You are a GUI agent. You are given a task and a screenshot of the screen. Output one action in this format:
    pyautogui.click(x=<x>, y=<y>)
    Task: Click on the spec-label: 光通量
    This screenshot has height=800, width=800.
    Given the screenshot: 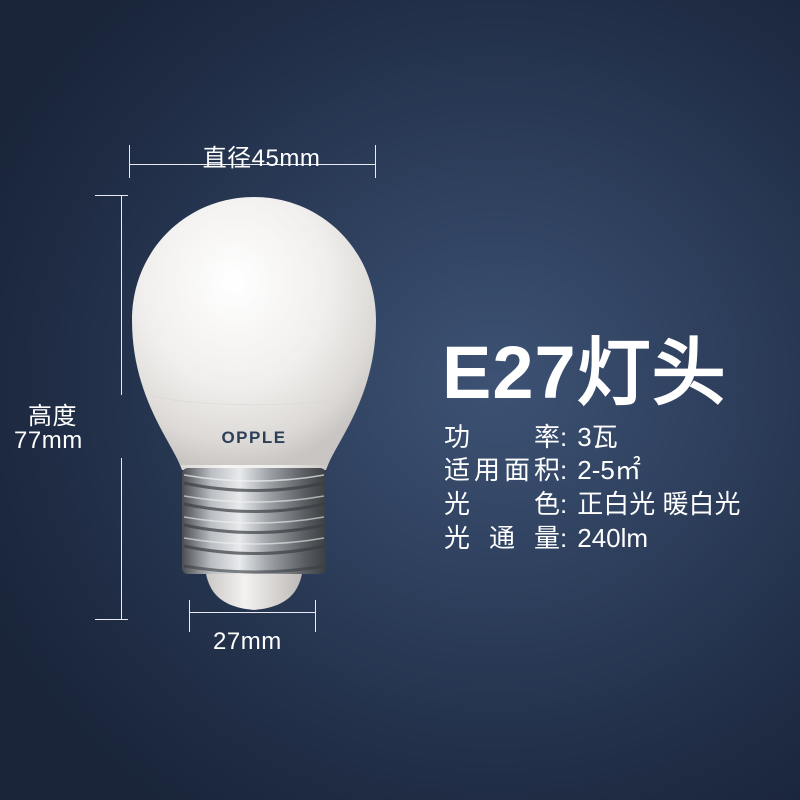 What is the action you would take?
    pyautogui.click(x=502, y=538)
    